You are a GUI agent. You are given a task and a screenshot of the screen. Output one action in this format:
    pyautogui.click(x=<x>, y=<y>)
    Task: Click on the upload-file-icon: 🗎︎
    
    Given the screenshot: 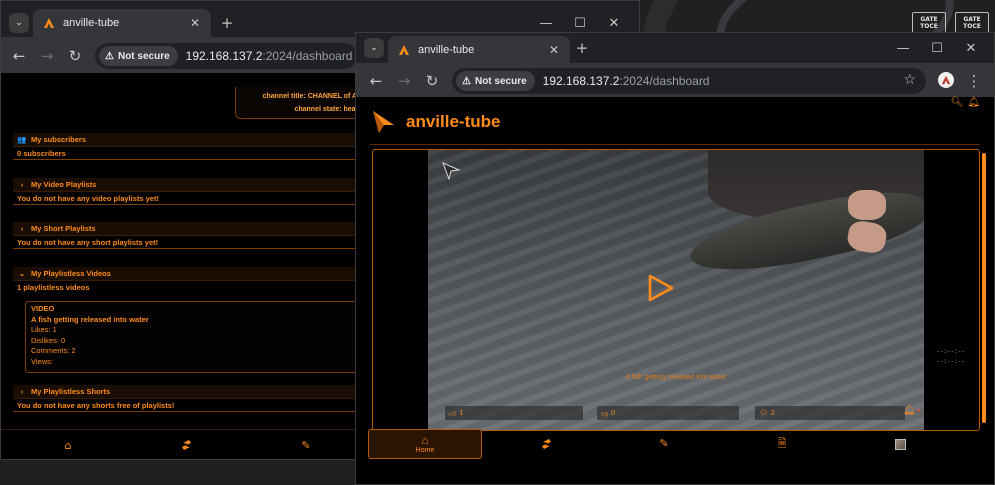 What is the action you would take?
    pyautogui.click(x=782, y=444)
    